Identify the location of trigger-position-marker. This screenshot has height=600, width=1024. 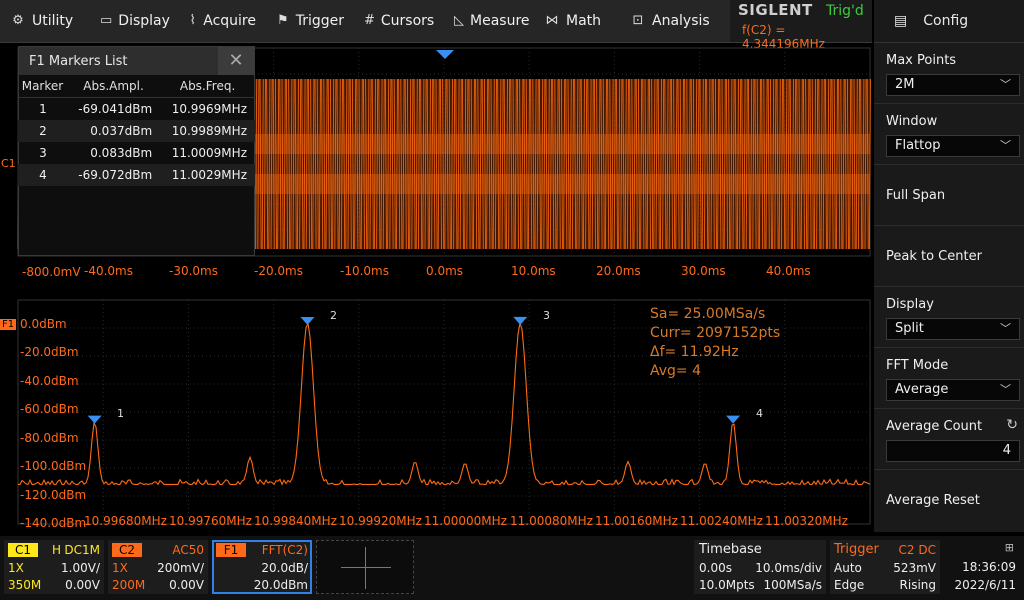
(445, 54).